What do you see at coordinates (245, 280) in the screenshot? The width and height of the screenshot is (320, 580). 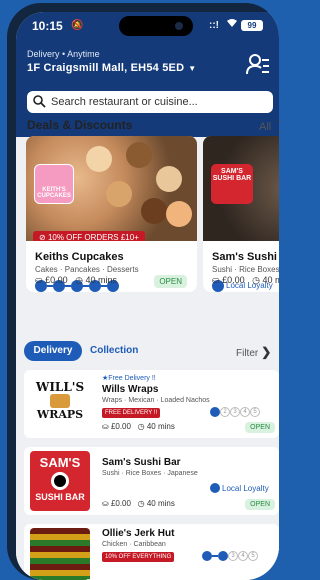 I see `delivery-info: ⛀ £0.00 ◷ 40 min` at bounding box center [245, 280].